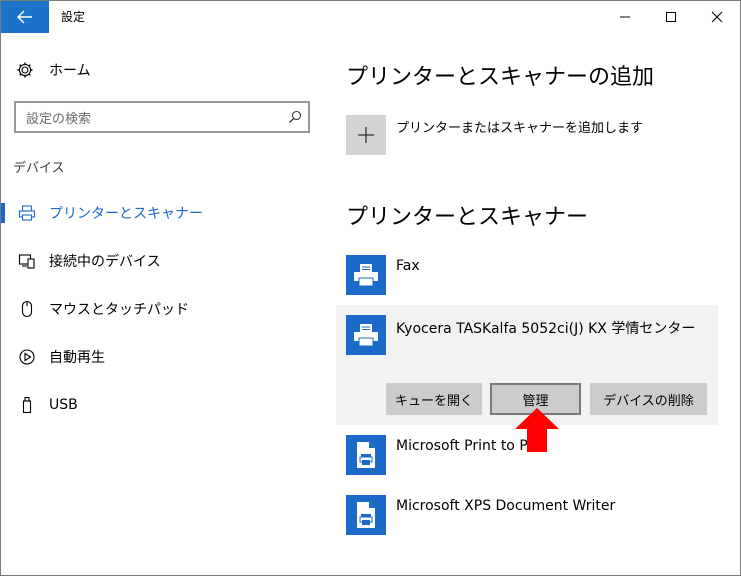 The image size is (741, 576). Describe the element at coordinates (70, 71) in the screenshot. I see `home-label: ホーム` at that location.